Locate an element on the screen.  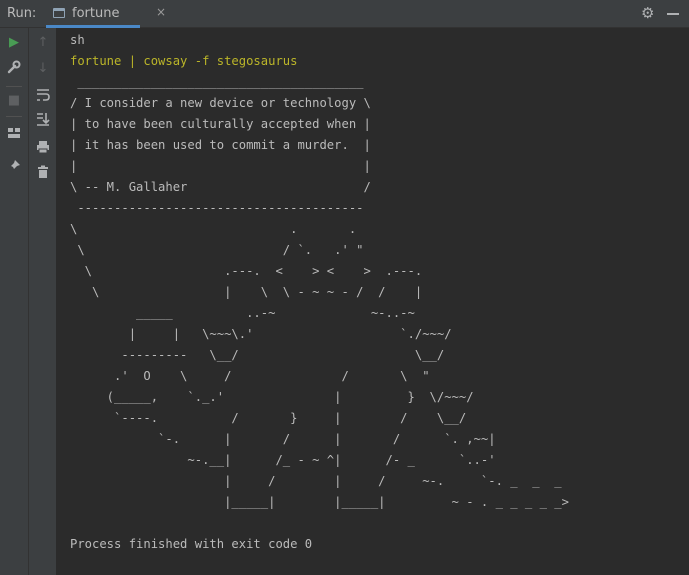
console-line: --------------------------------------- is located at coordinates (217, 208).